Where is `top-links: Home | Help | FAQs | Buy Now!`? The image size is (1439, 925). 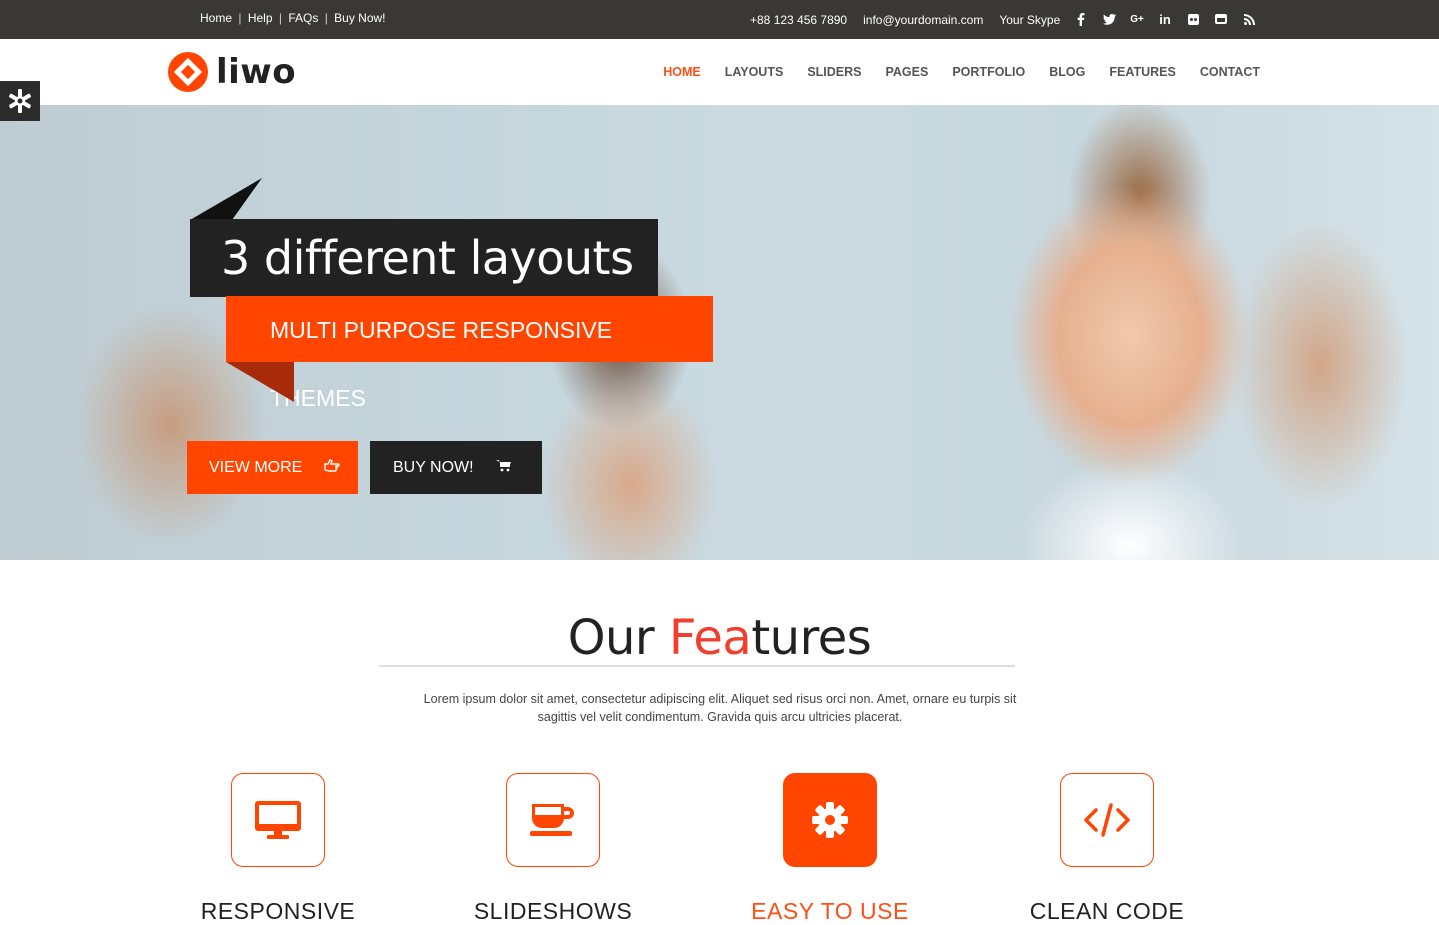 top-links: Home | Help | FAQs | Buy Now! is located at coordinates (293, 18).